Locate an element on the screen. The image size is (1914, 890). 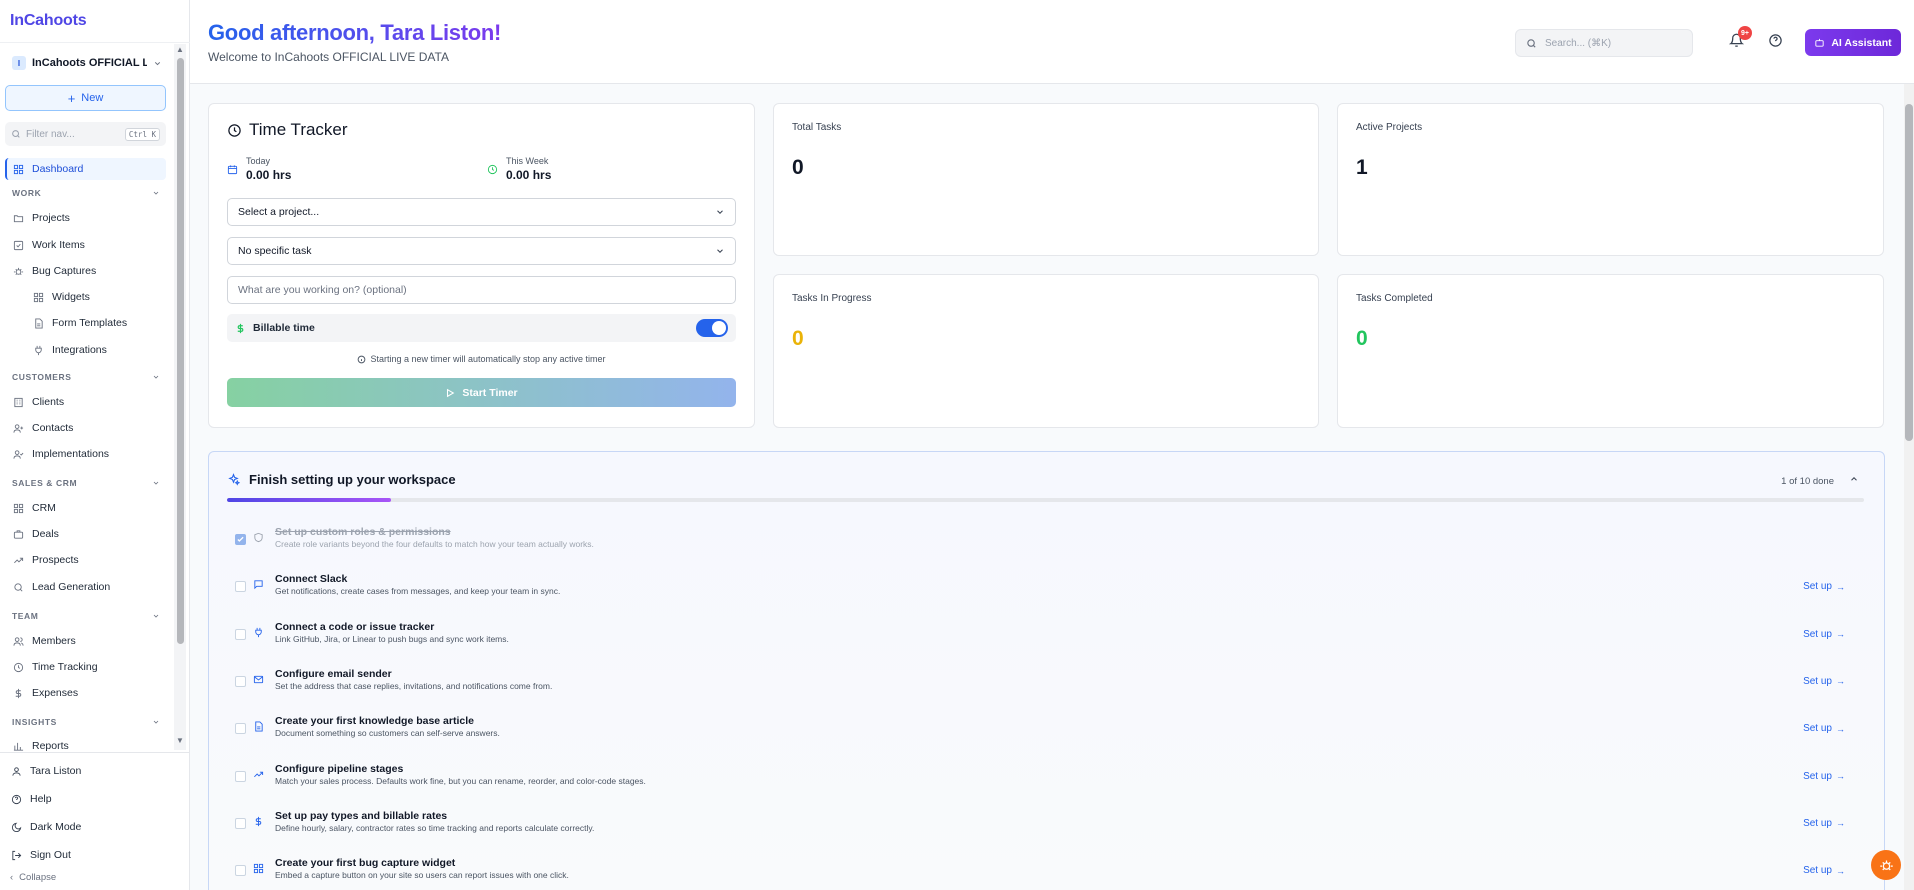
mail-icon is located at coordinates (258, 679).